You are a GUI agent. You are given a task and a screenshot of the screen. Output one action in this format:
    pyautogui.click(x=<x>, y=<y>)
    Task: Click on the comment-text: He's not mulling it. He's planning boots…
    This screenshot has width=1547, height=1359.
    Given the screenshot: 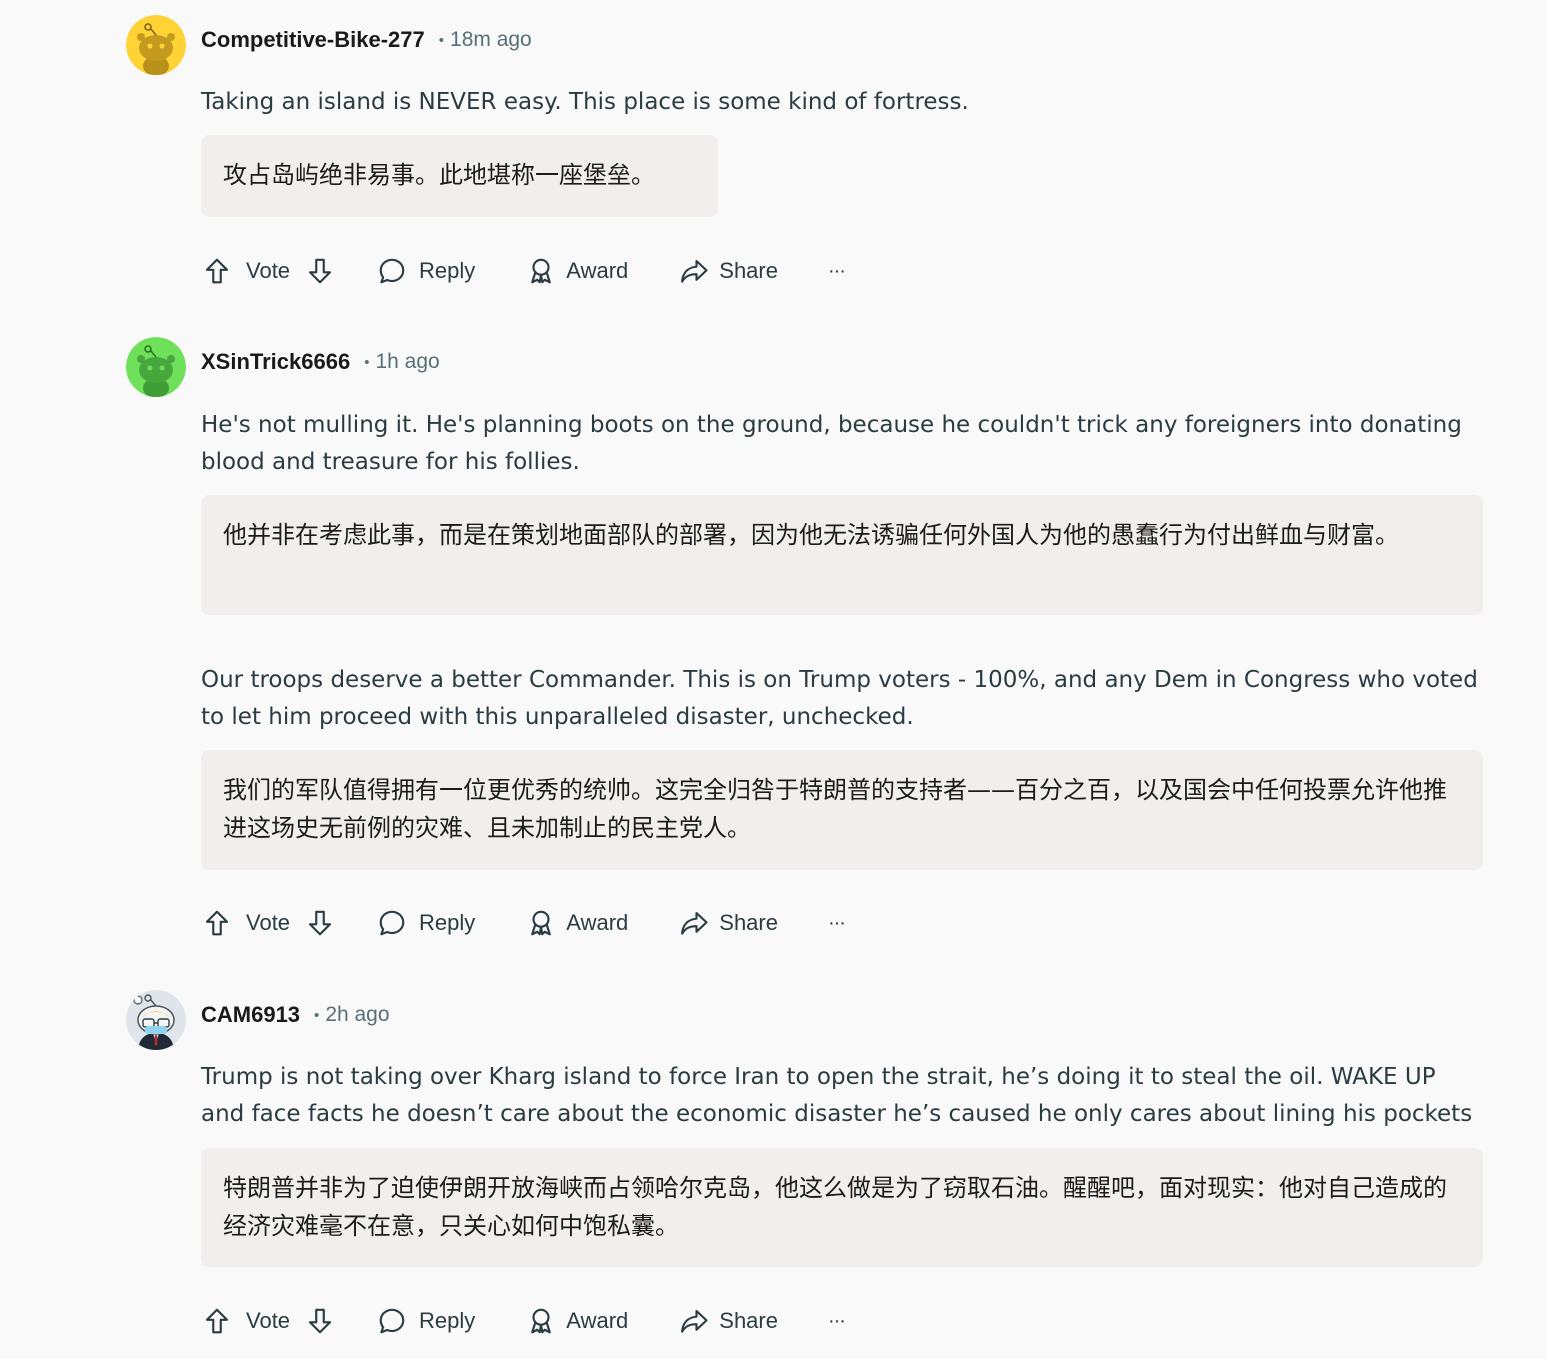 What is the action you would take?
    pyautogui.click(x=831, y=443)
    